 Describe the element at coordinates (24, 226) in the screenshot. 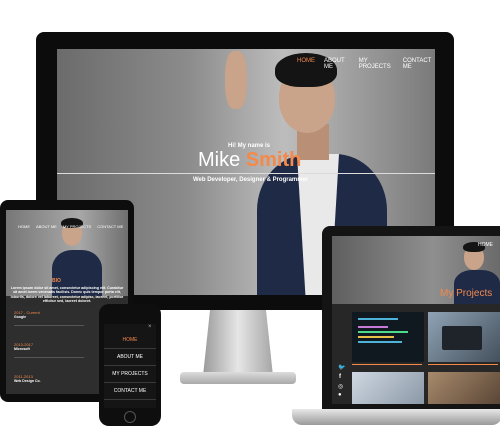

I see `tablet-nav-home: HOME` at that location.